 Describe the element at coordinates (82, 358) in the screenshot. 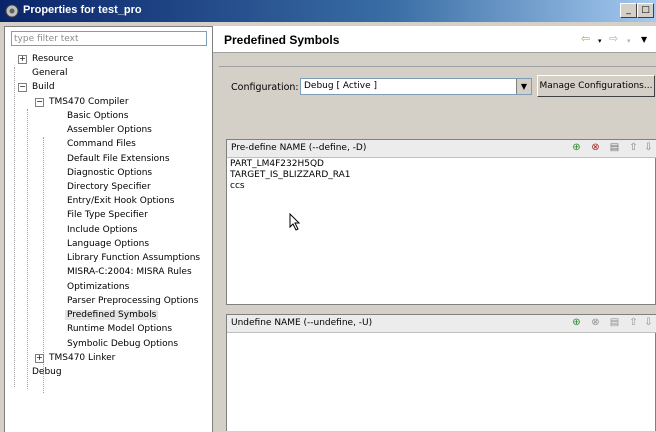

I see `tree-item-label: TMS470 Linker` at that location.